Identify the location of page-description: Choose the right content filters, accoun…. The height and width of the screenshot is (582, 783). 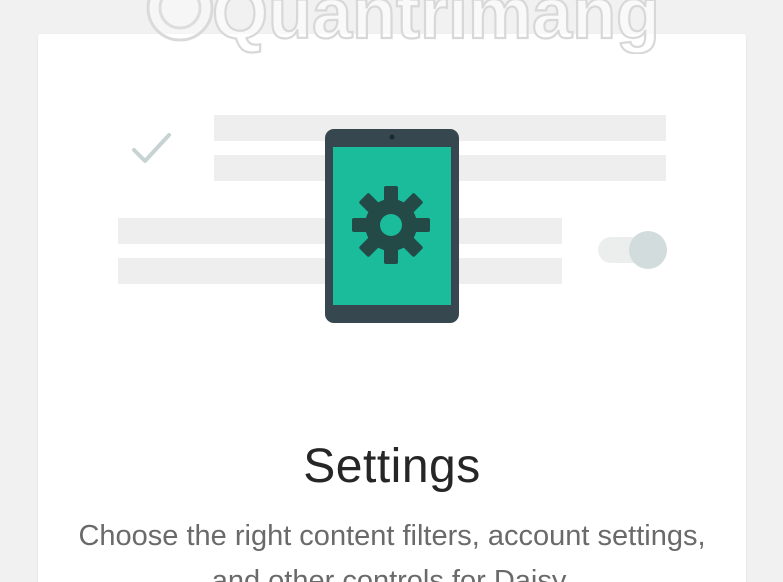
(392, 551).